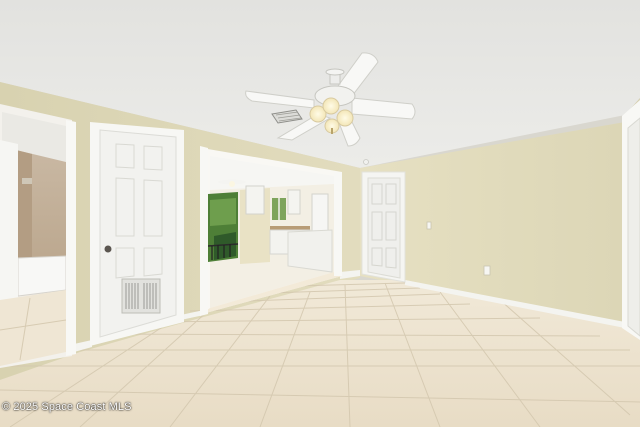  What do you see at coordinates (631, 220) in the screenshot?
I see `partial-door-right` at bounding box center [631, 220].